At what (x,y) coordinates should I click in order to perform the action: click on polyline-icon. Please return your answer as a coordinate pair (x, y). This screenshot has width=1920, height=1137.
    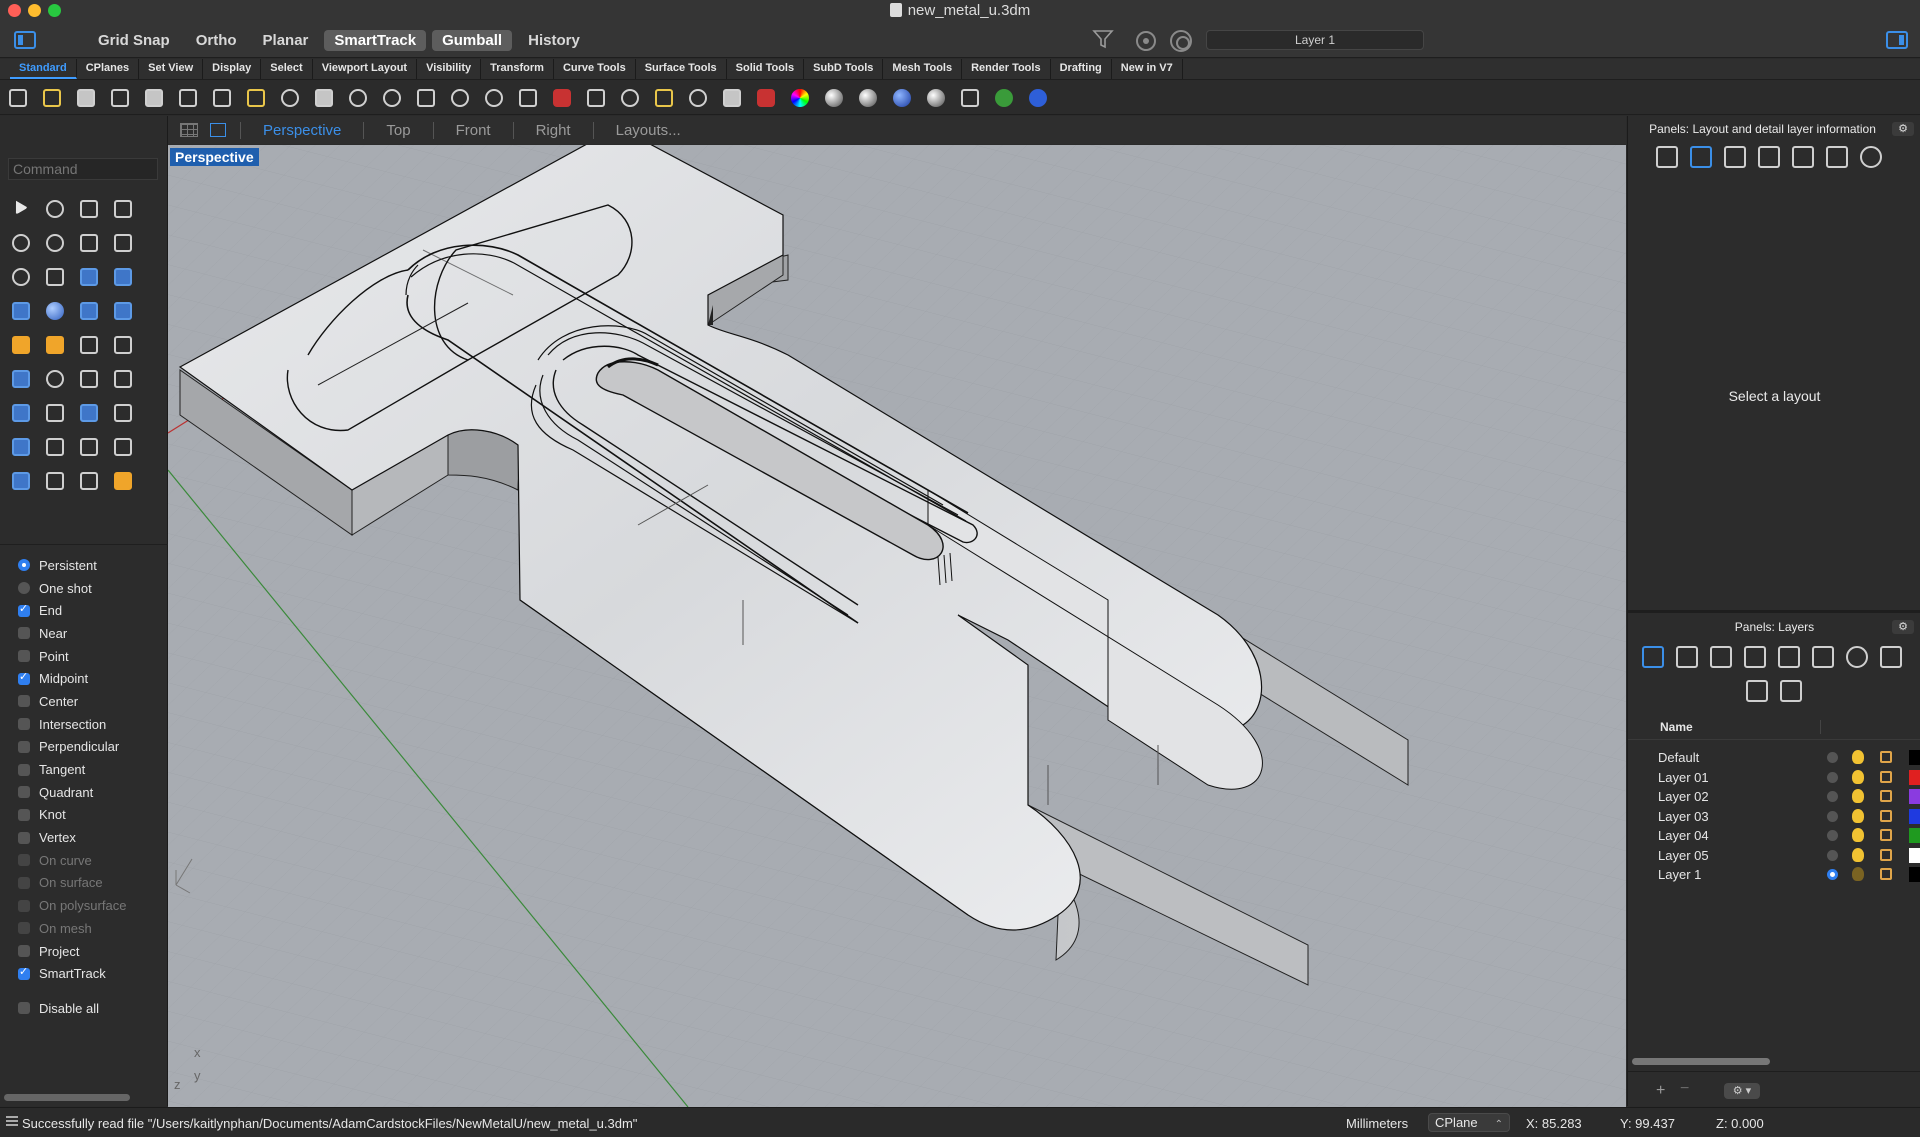
    Looking at the image, I should click on (89, 209).